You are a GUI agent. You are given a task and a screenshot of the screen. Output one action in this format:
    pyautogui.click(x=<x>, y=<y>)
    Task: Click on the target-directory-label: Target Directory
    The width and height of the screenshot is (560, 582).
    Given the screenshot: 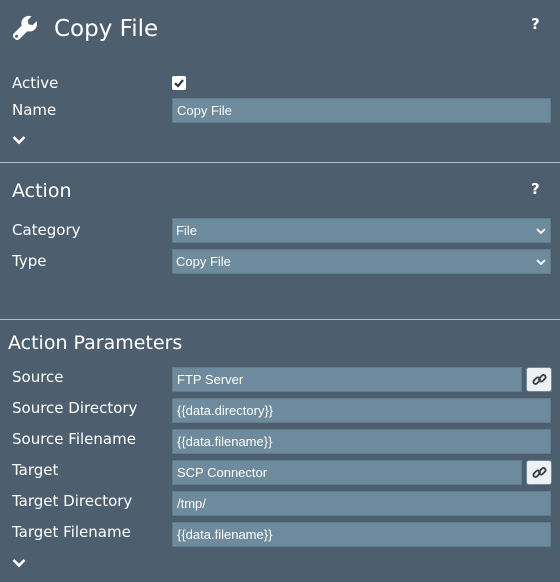 What is the action you would take?
    pyautogui.click(x=72, y=501)
    